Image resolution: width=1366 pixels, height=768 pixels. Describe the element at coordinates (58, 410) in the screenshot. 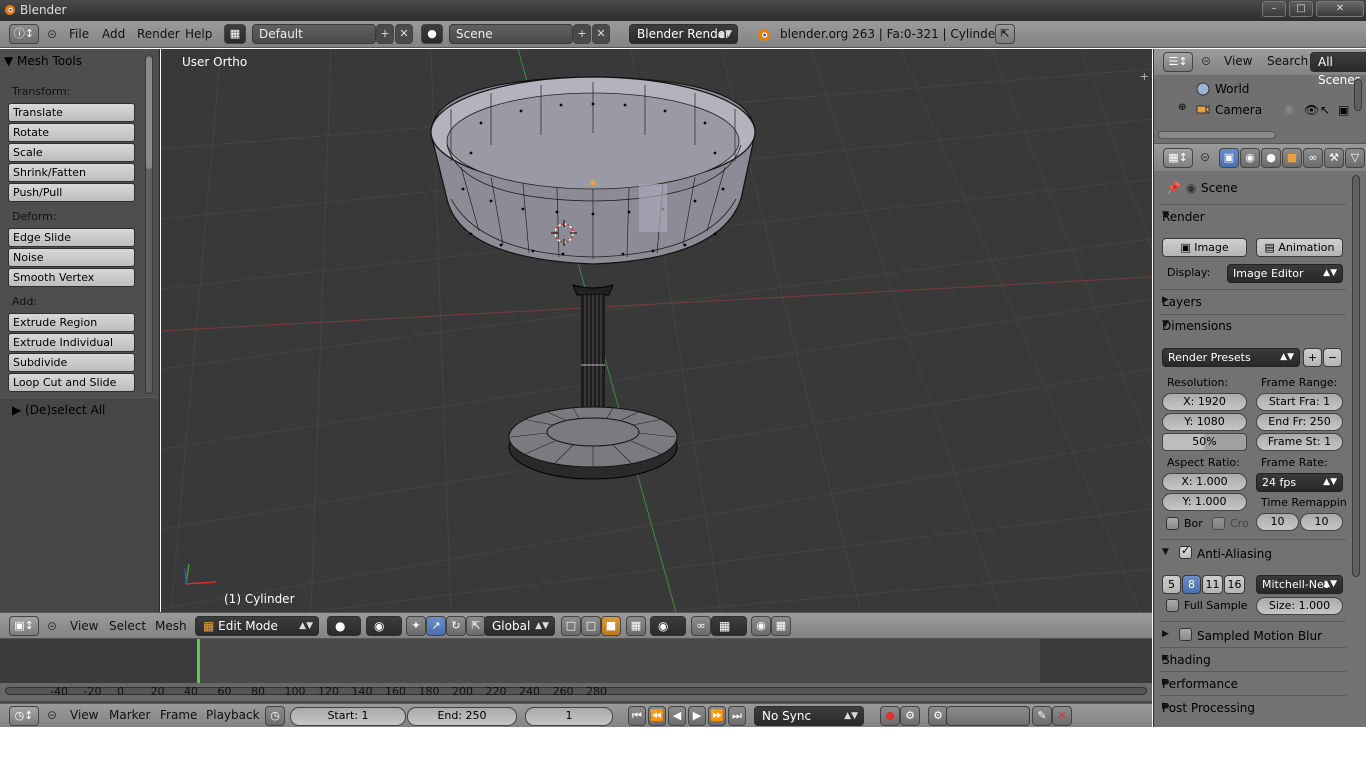

I see `deselect-all-panel: ▶ (De)select All` at that location.